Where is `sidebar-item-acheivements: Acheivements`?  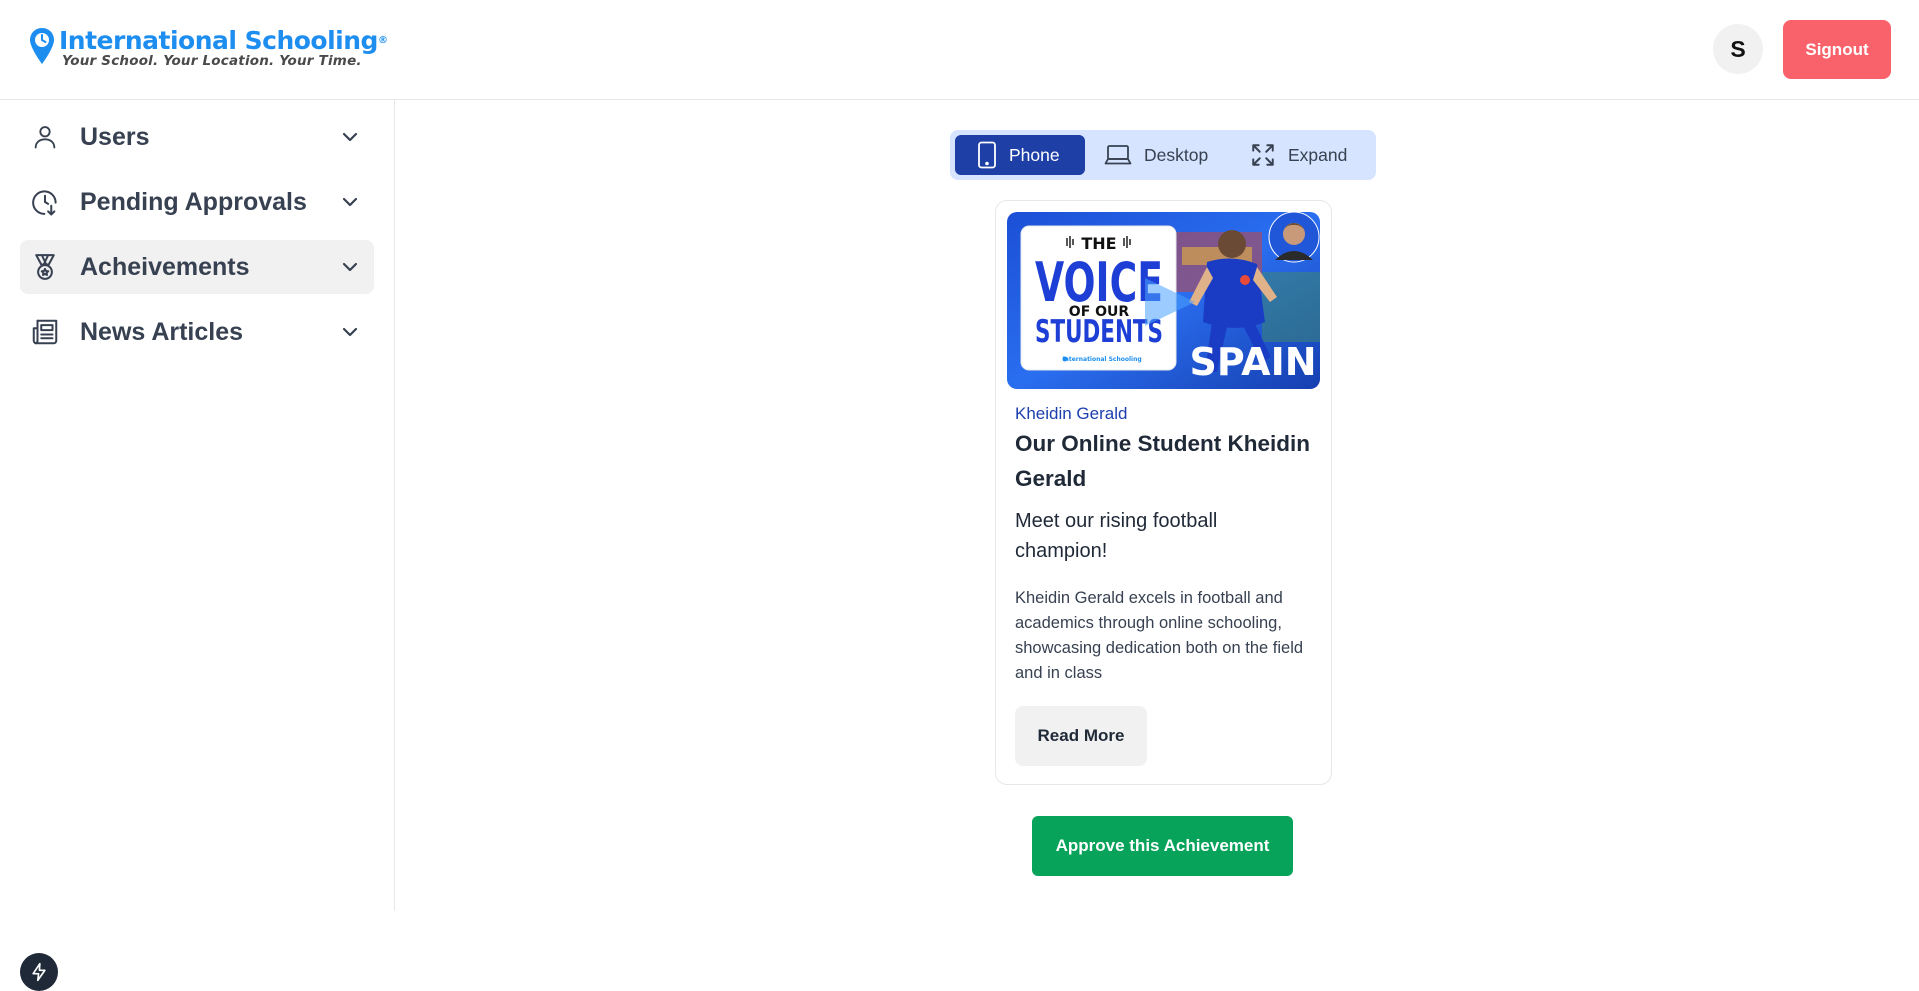
sidebar-item-acheivements: Acheivements is located at coordinates (197, 267).